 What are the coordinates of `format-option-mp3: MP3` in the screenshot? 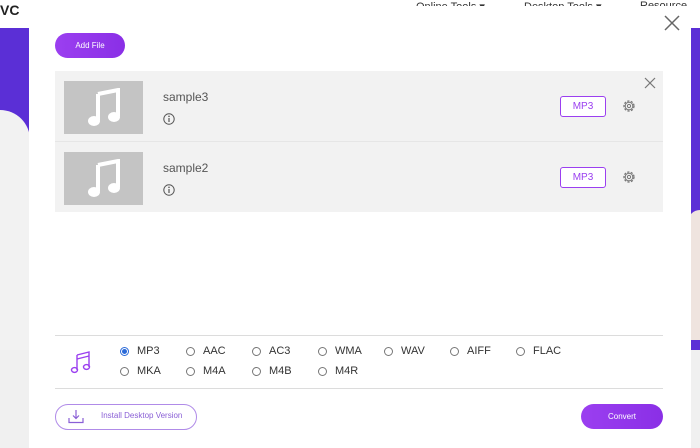 It's located at (140, 351).